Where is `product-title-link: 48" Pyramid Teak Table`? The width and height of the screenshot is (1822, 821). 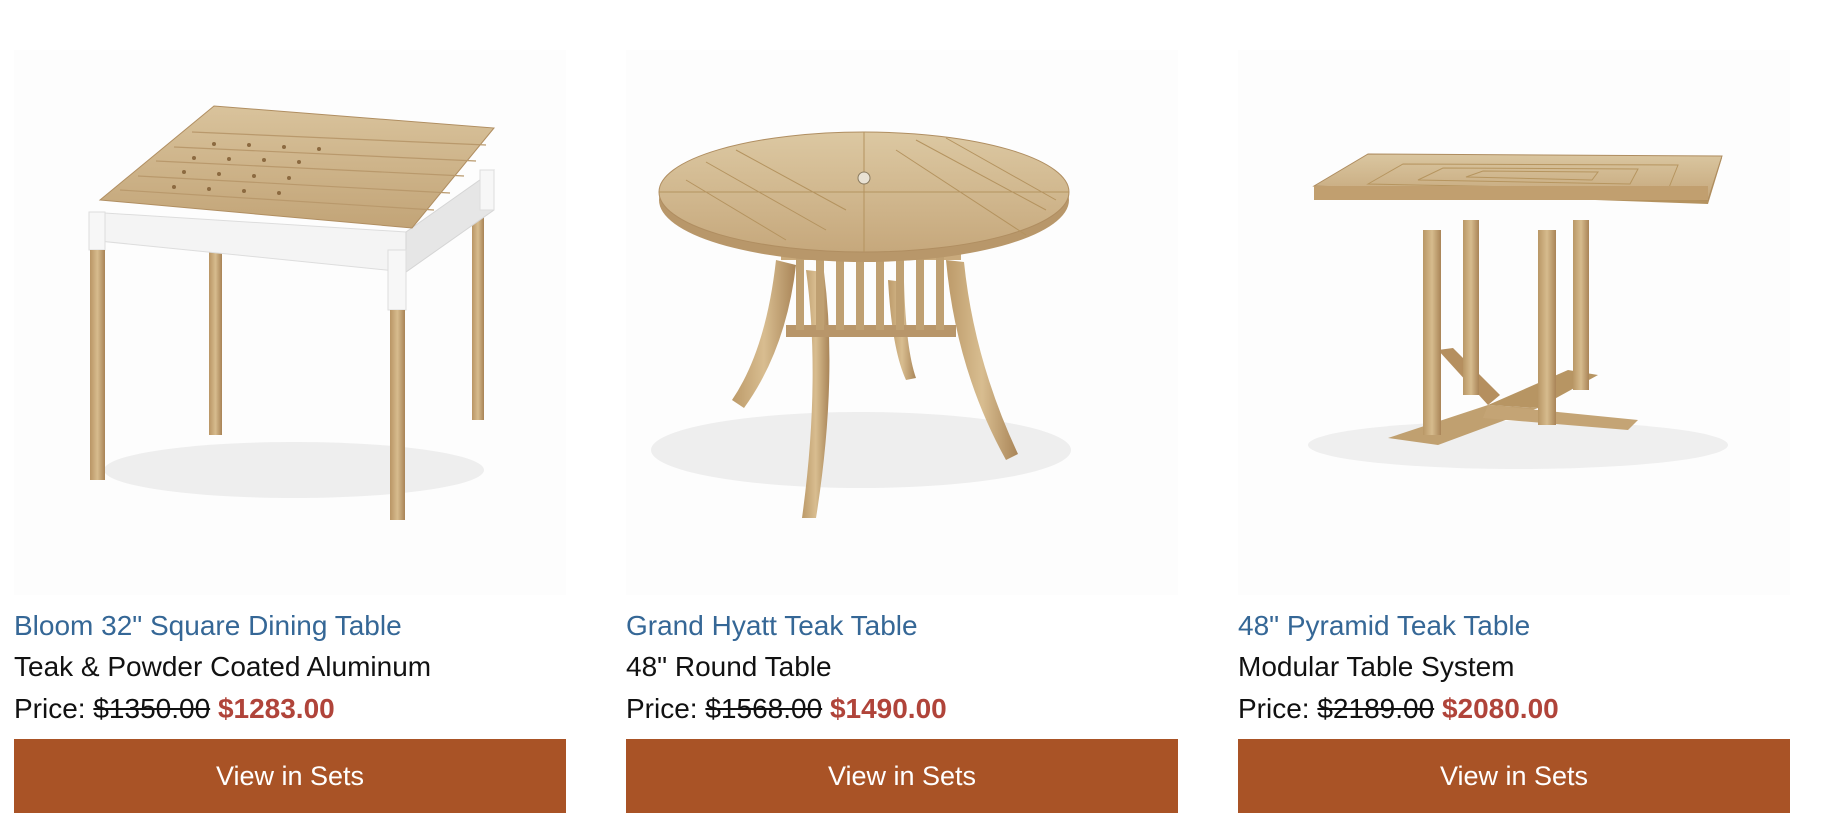
product-title-link: 48" Pyramid Teak Table is located at coordinates (1514, 626).